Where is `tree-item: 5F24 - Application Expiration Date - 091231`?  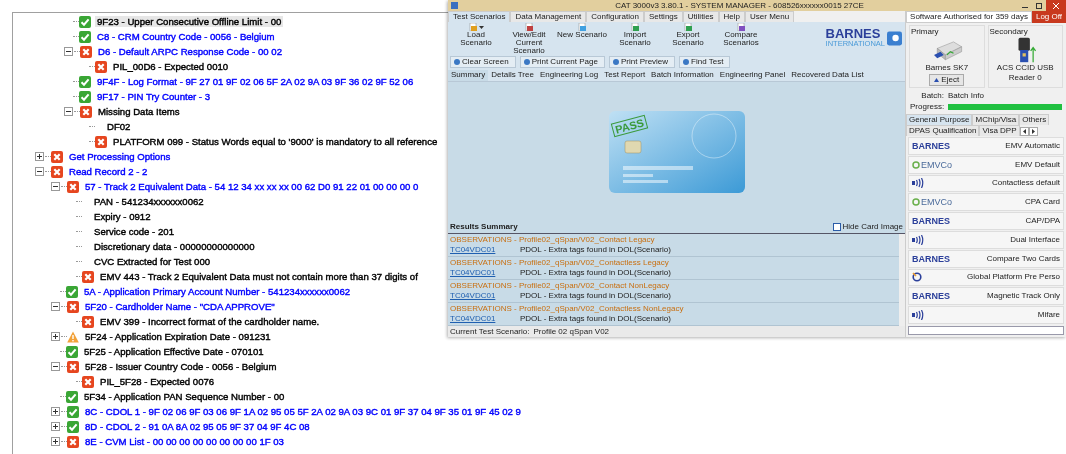 tree-item: 5F24 - Application Expiration Date - 091231 is located at coordinates (178, 336).